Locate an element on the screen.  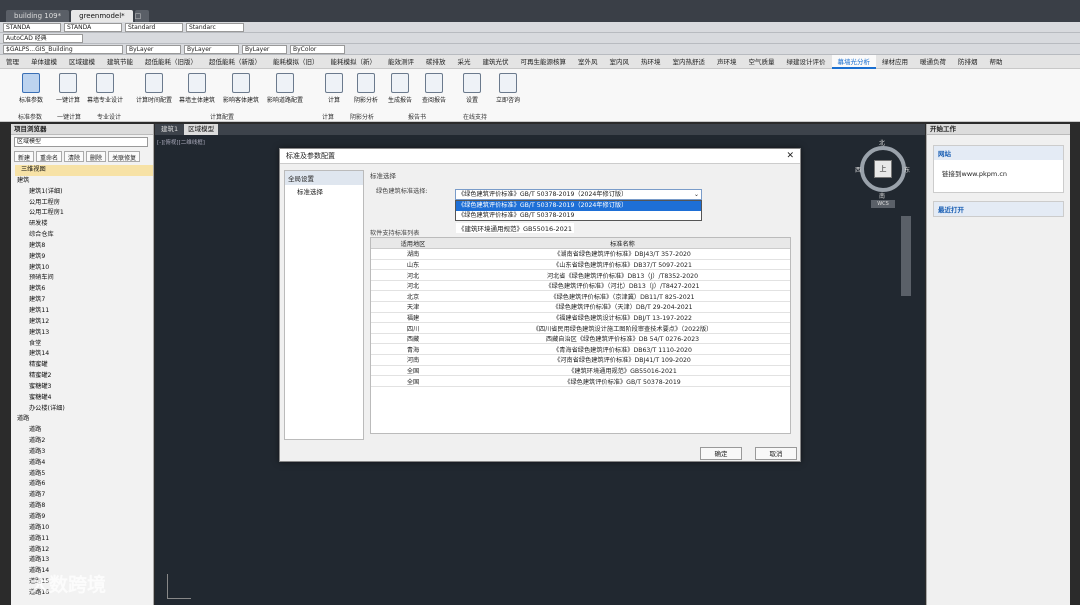
browser-action-button: 重命名 is located at coordinates (49, 156).